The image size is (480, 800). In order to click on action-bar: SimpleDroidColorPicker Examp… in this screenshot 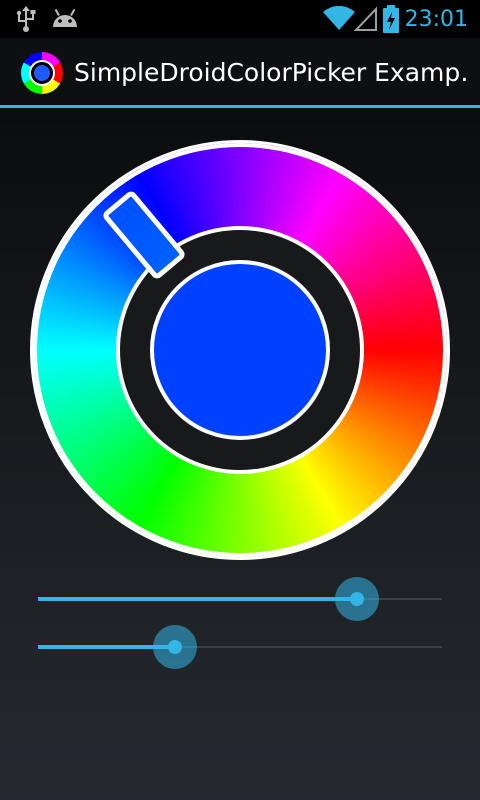, I will do `click(240, 73)`.